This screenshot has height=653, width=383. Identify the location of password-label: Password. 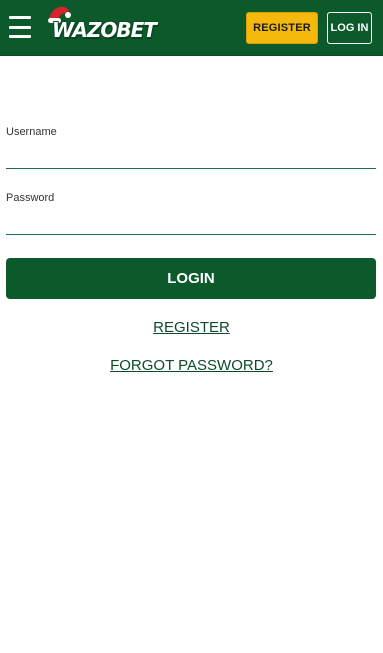
(30, 198).